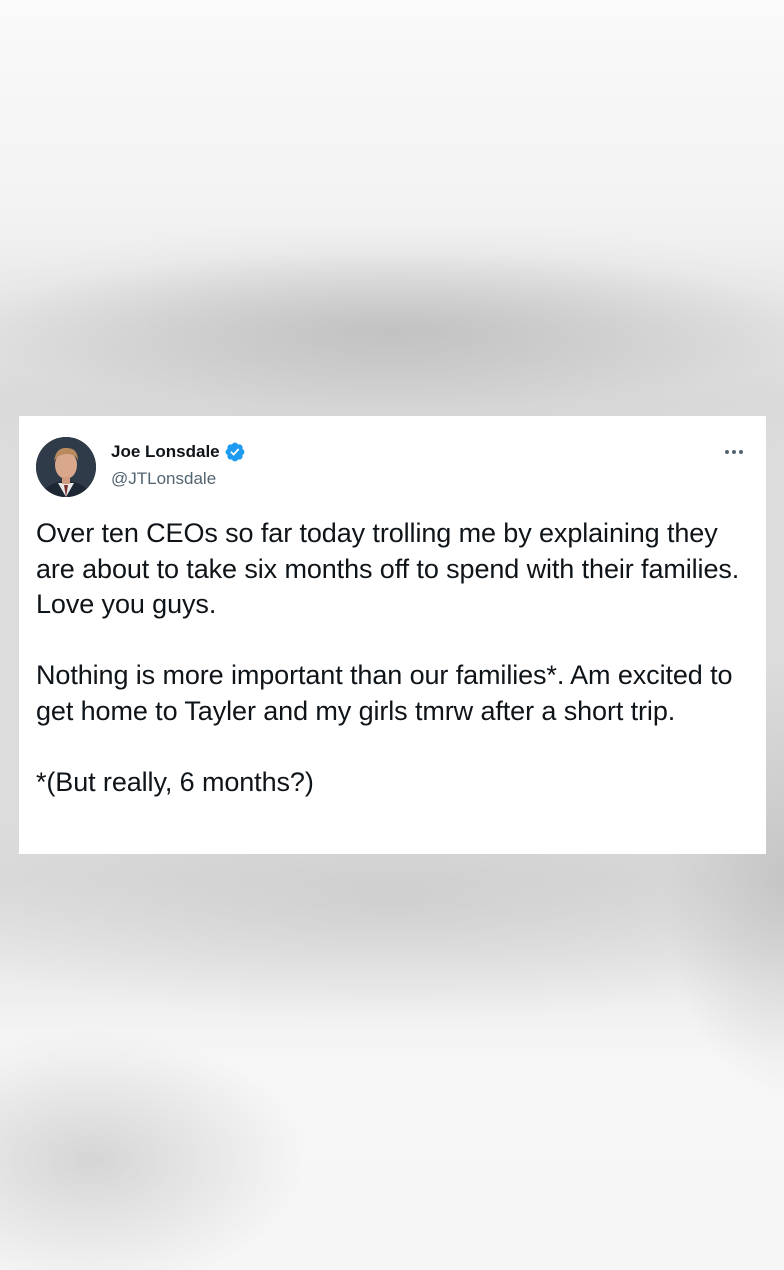  I want to click on avatar, so click(66, 467).